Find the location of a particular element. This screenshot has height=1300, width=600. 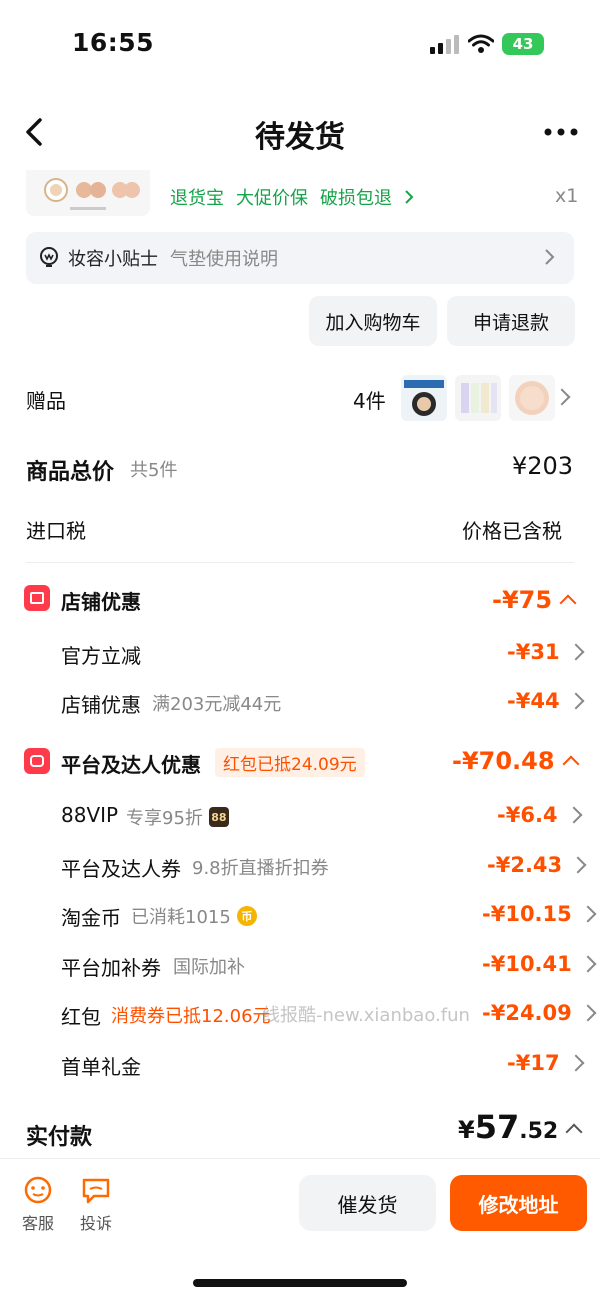

discount-label: 店铺优惠 is located at coordinates (101, 705).